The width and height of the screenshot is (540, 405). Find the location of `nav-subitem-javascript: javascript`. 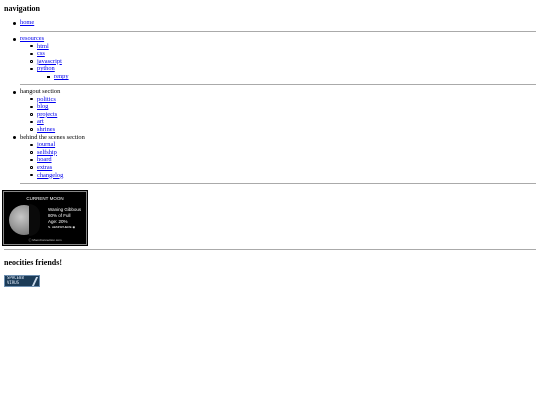

nav-subitem-javascript: javascript is located at coordinates (283, 62).